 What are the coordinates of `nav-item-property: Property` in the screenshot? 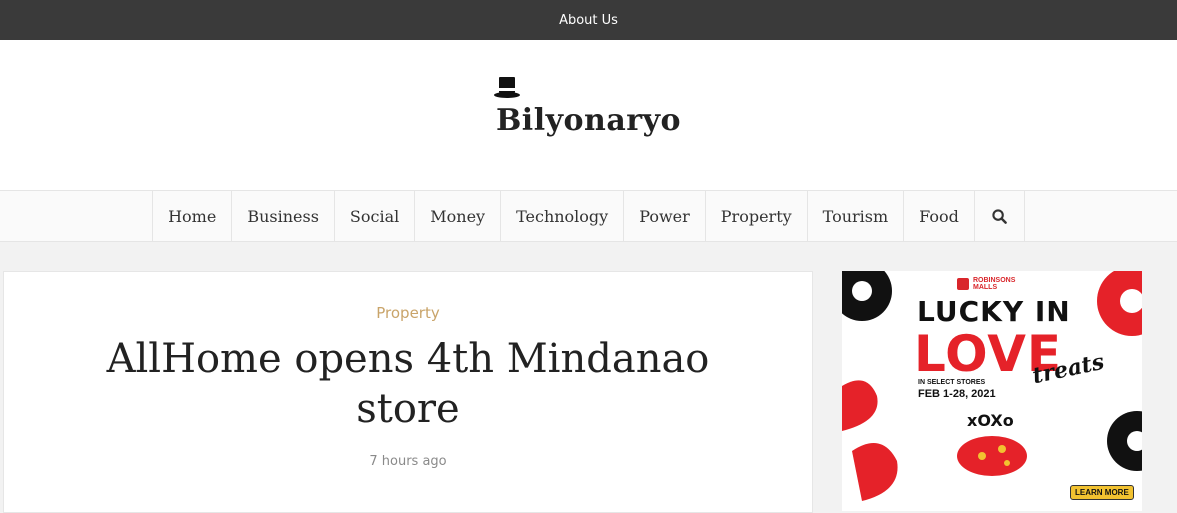 It's located at (757, 216).